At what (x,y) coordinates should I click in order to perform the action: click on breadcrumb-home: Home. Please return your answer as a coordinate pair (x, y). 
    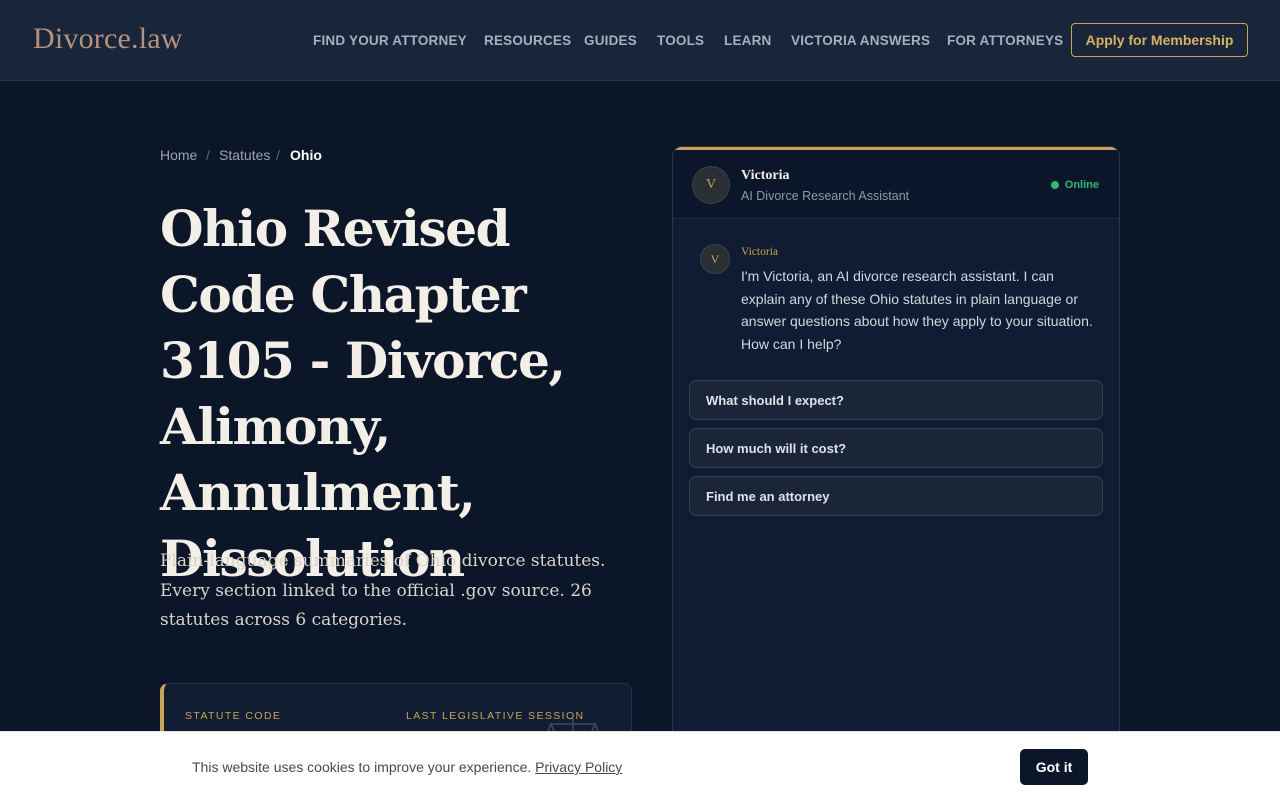
    Looking at the image, I should click on (178, 155).